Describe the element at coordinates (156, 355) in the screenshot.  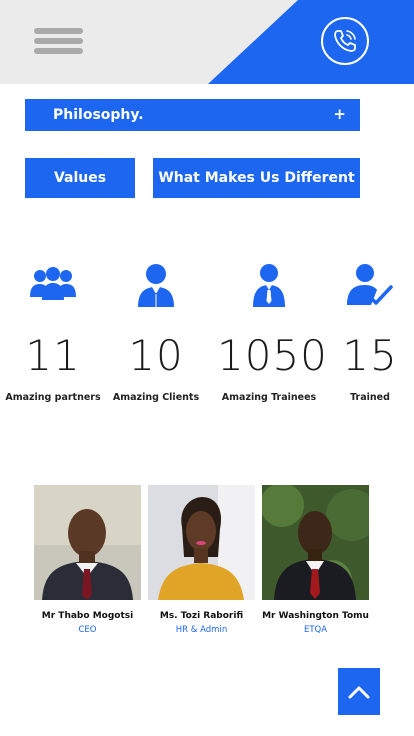
I see `stat-value: 10` at that location.